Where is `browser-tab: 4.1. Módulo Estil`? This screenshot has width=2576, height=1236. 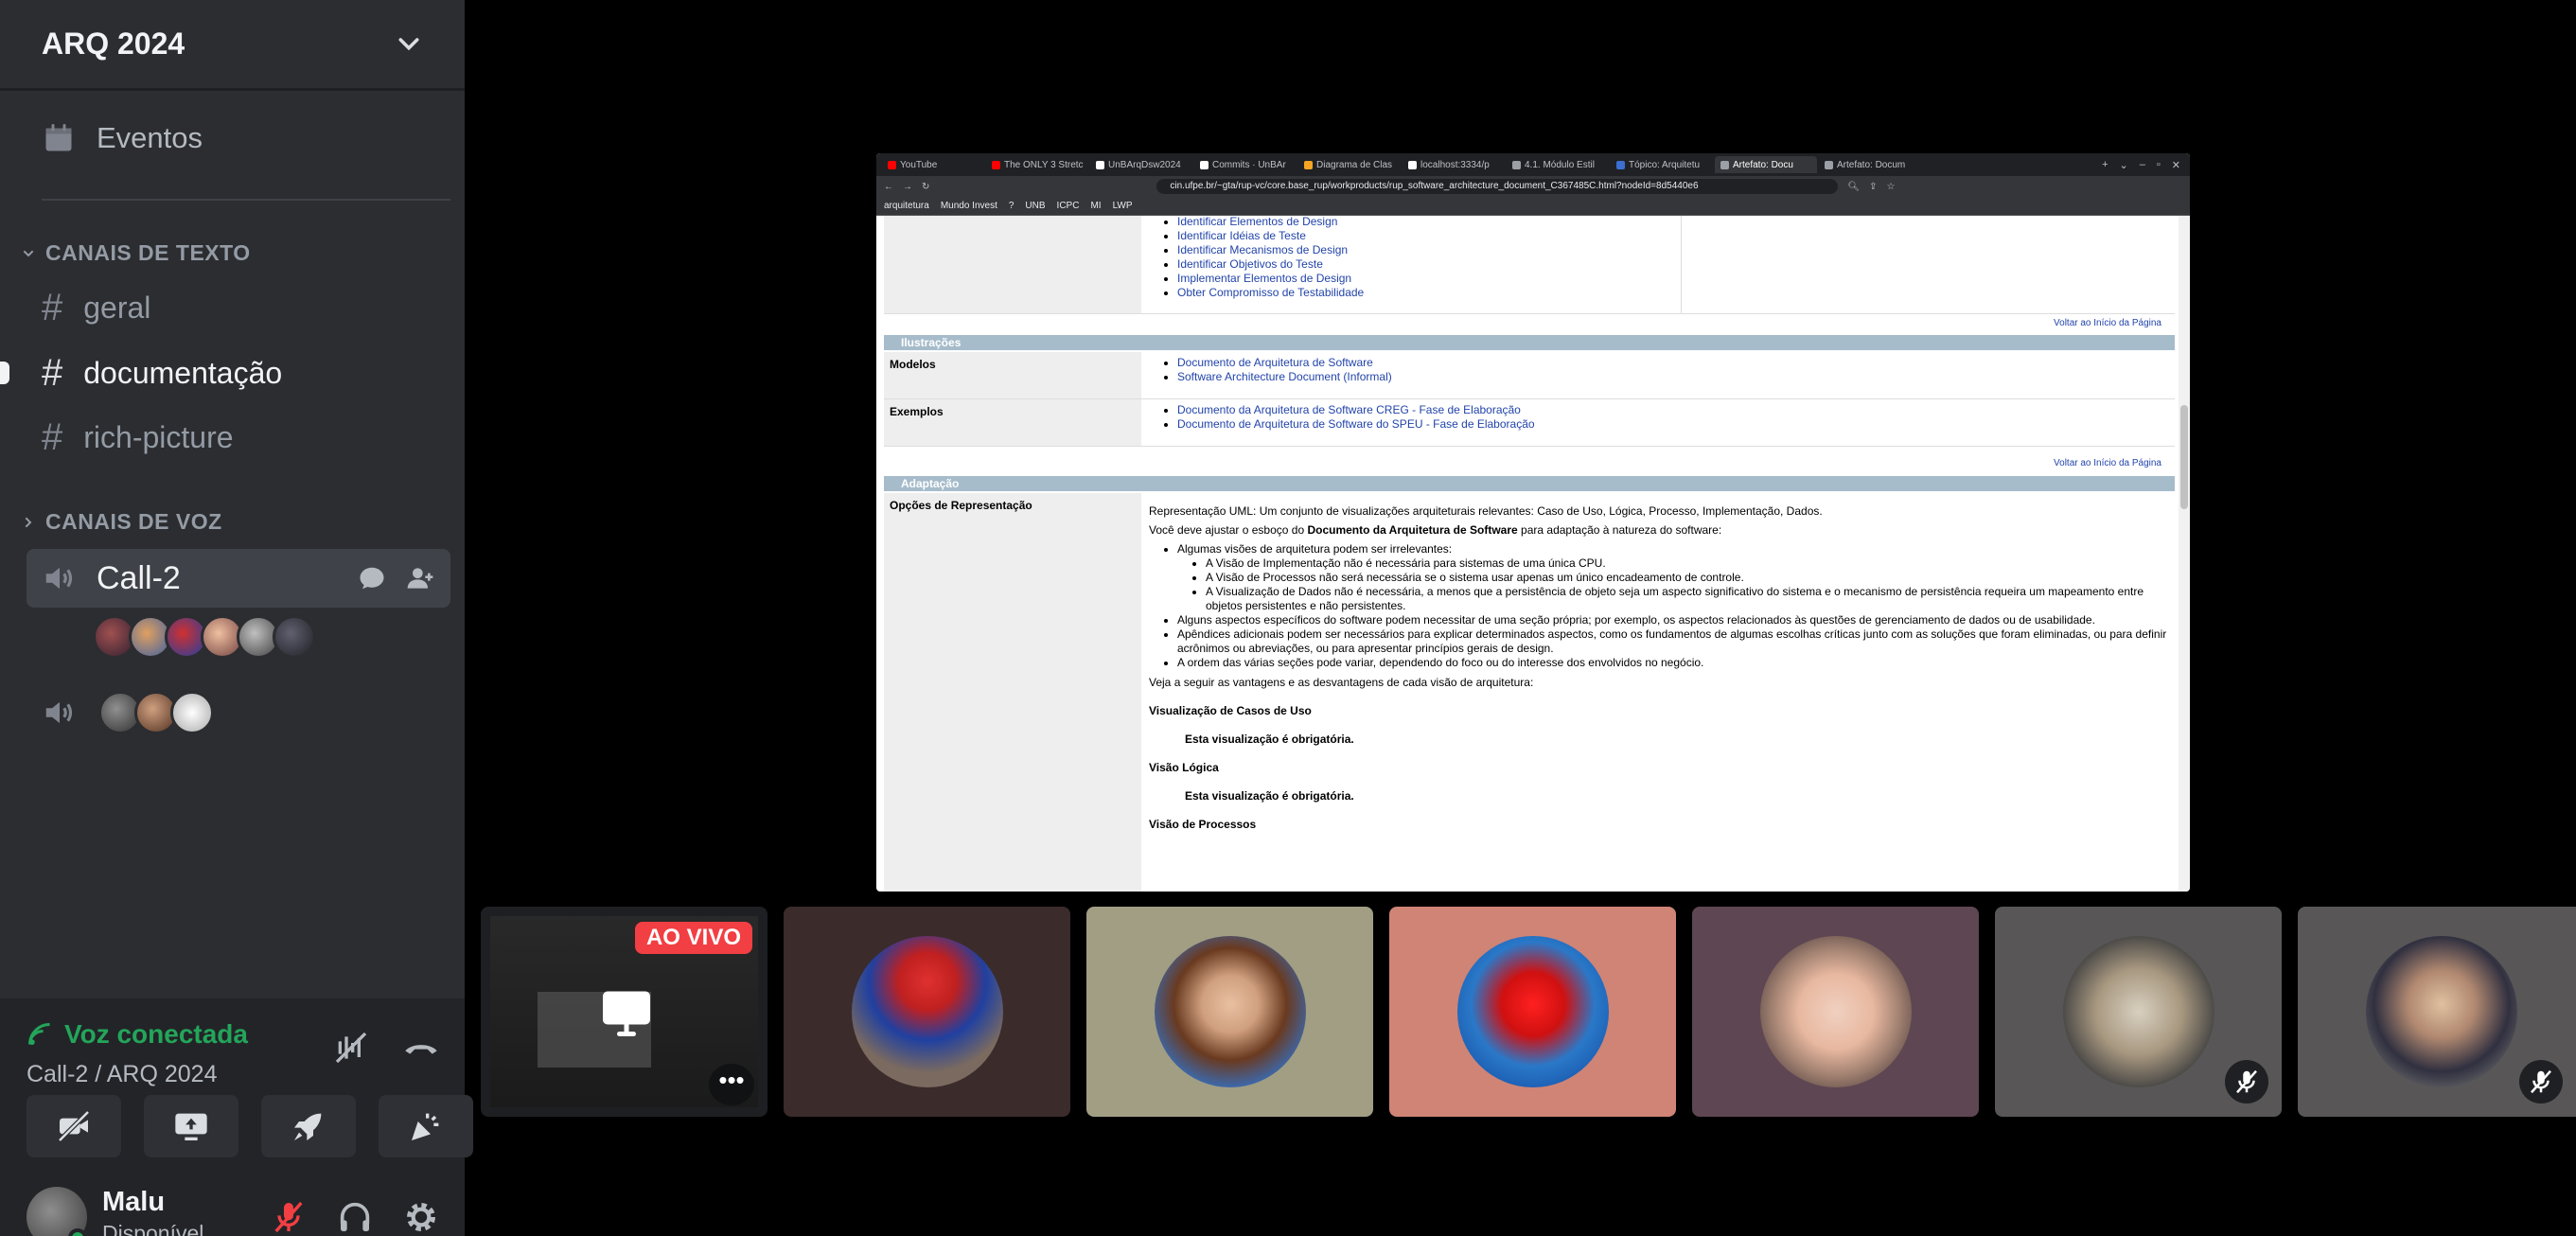 browser-tab: 4.1. Módulo Estil is located at coordinates (1558, 164).